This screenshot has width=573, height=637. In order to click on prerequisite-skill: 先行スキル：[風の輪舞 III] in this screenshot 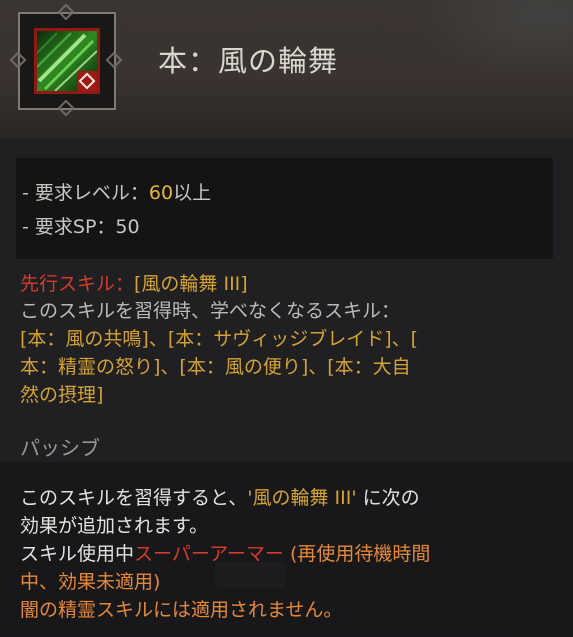, I will do `click(134, 284)`.